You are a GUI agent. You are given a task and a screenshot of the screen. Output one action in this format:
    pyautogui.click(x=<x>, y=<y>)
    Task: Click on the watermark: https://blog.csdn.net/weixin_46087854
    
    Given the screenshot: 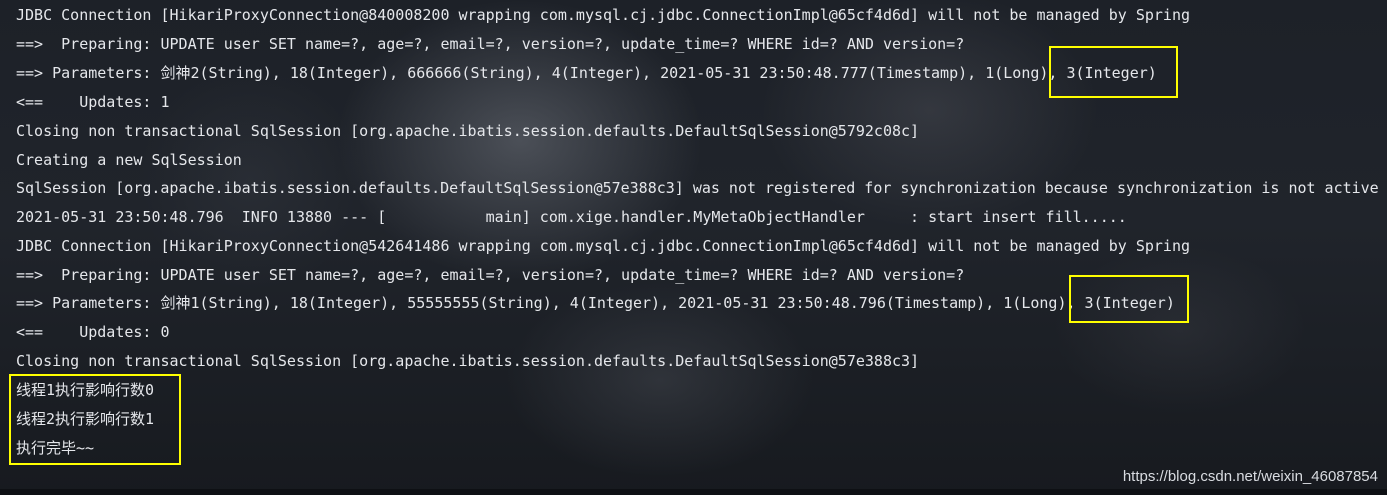 What is the action you would take?
    pyautogui.click(x=1250, y=476)
    